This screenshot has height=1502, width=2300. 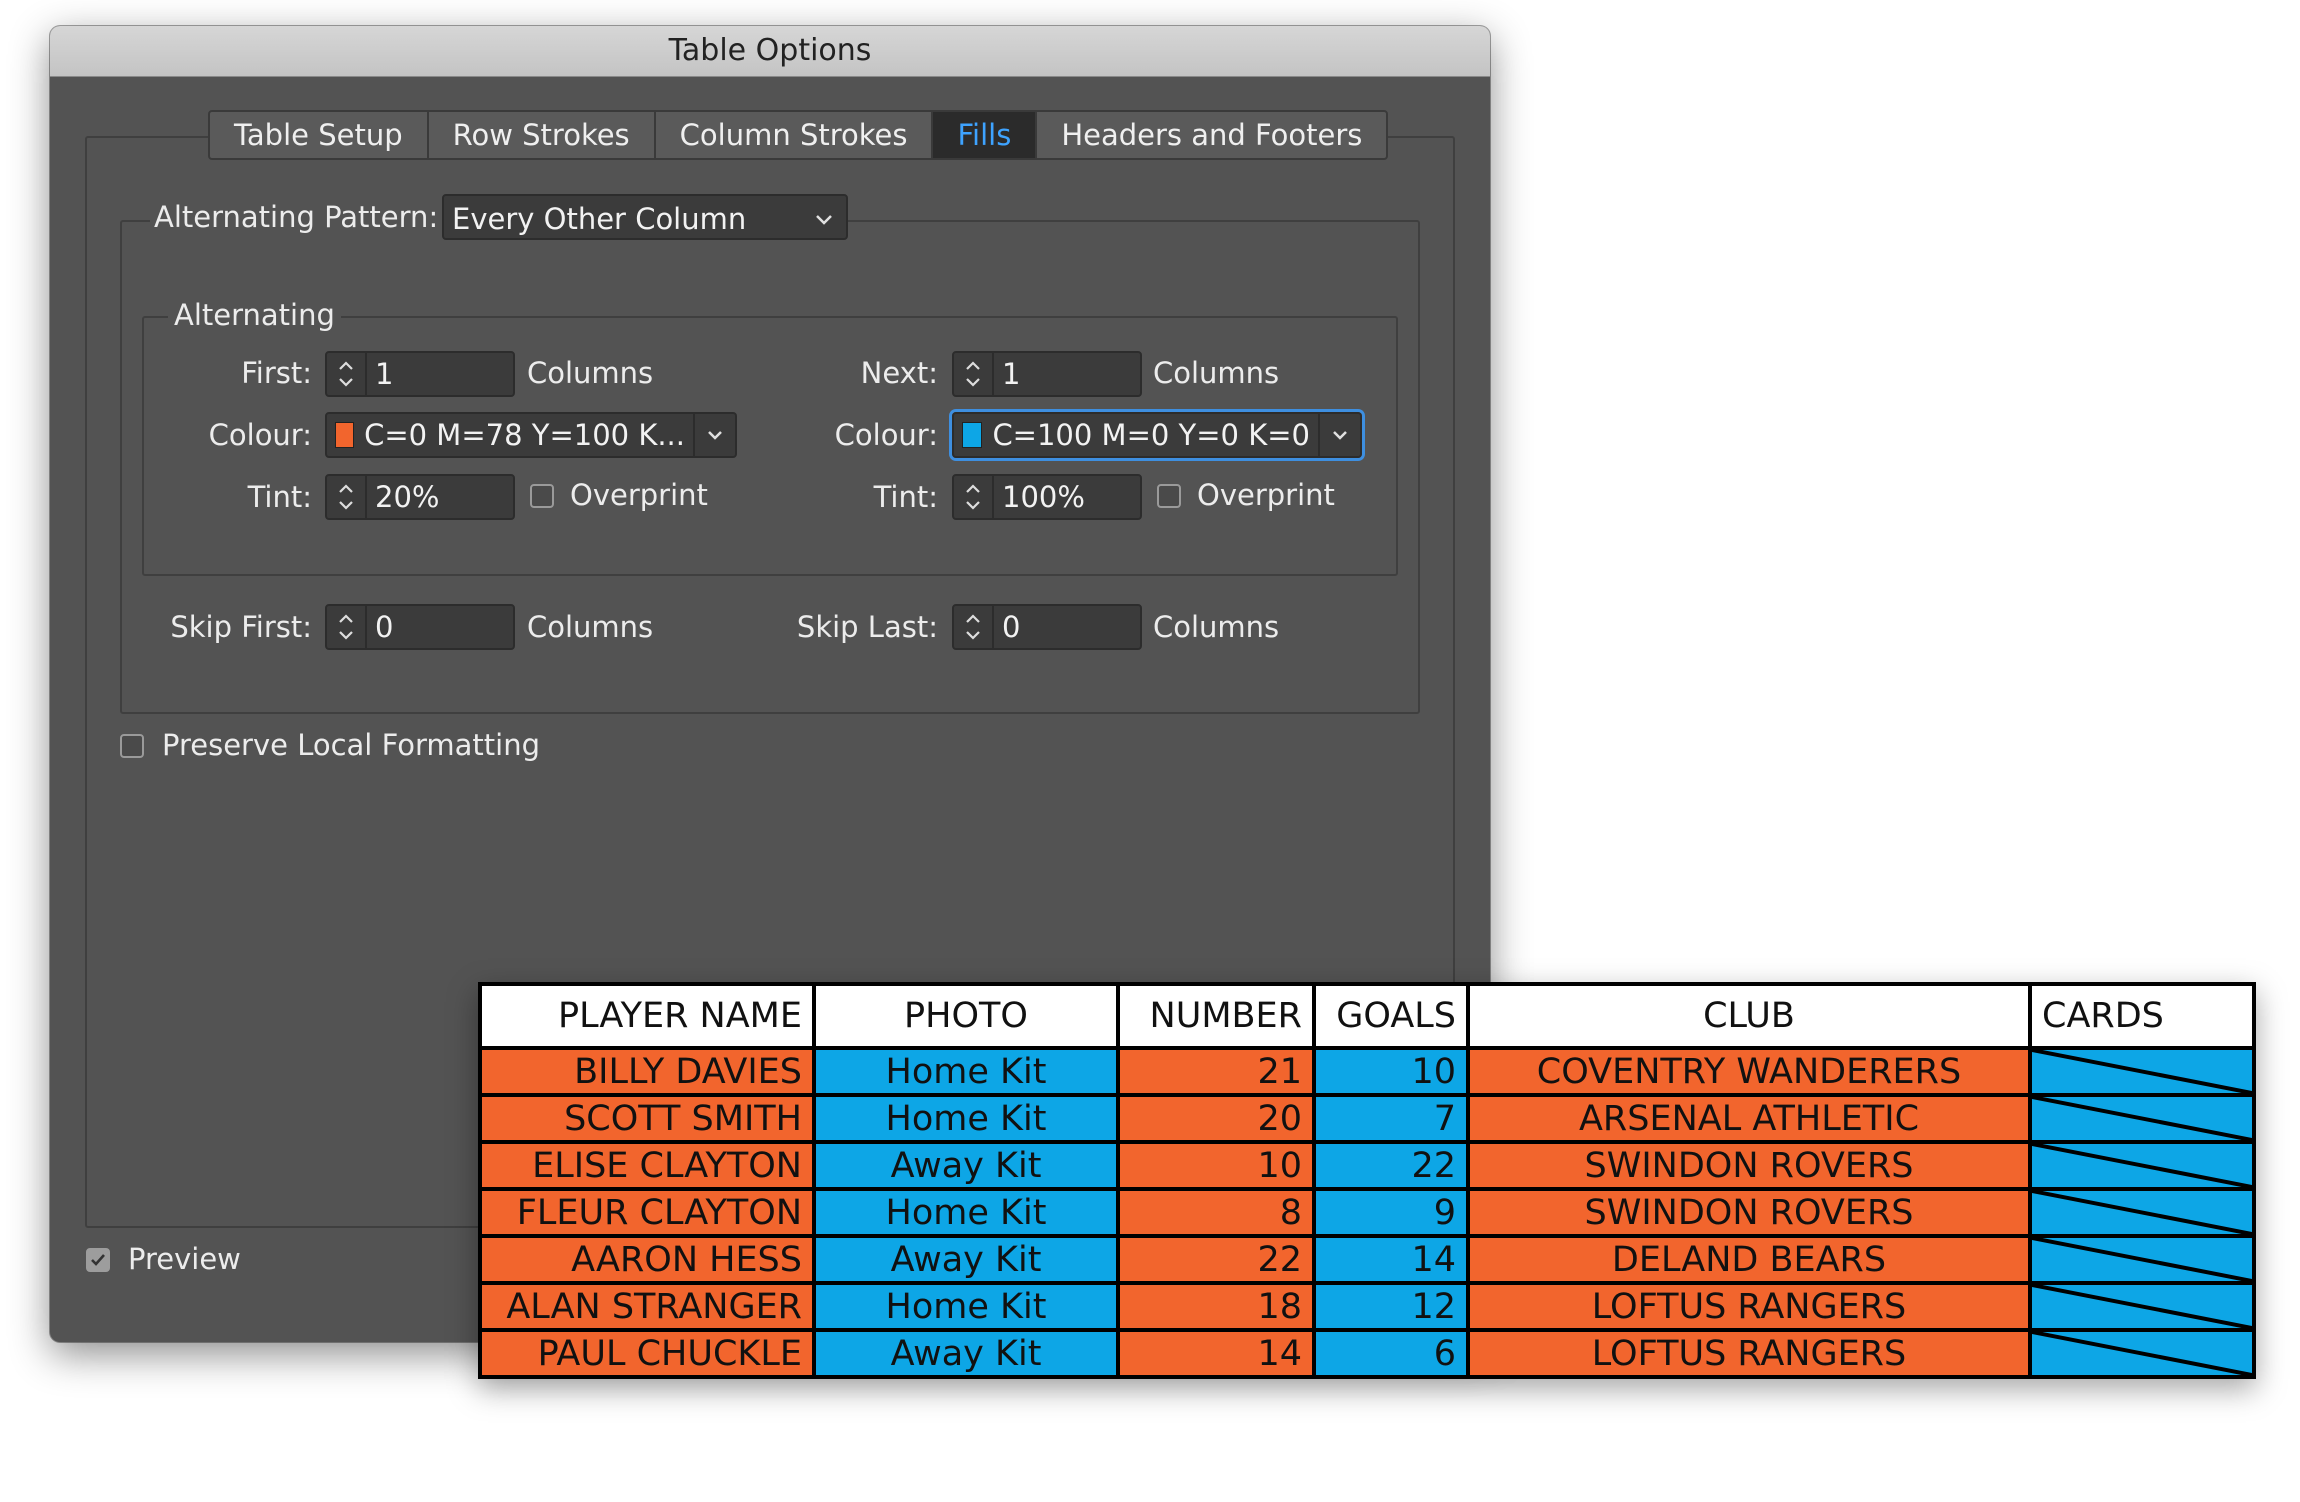 What do you see at coordinates (420, 374) in the screenshot?
I see `first-stepper: 1` at bounding box center [420, 374].